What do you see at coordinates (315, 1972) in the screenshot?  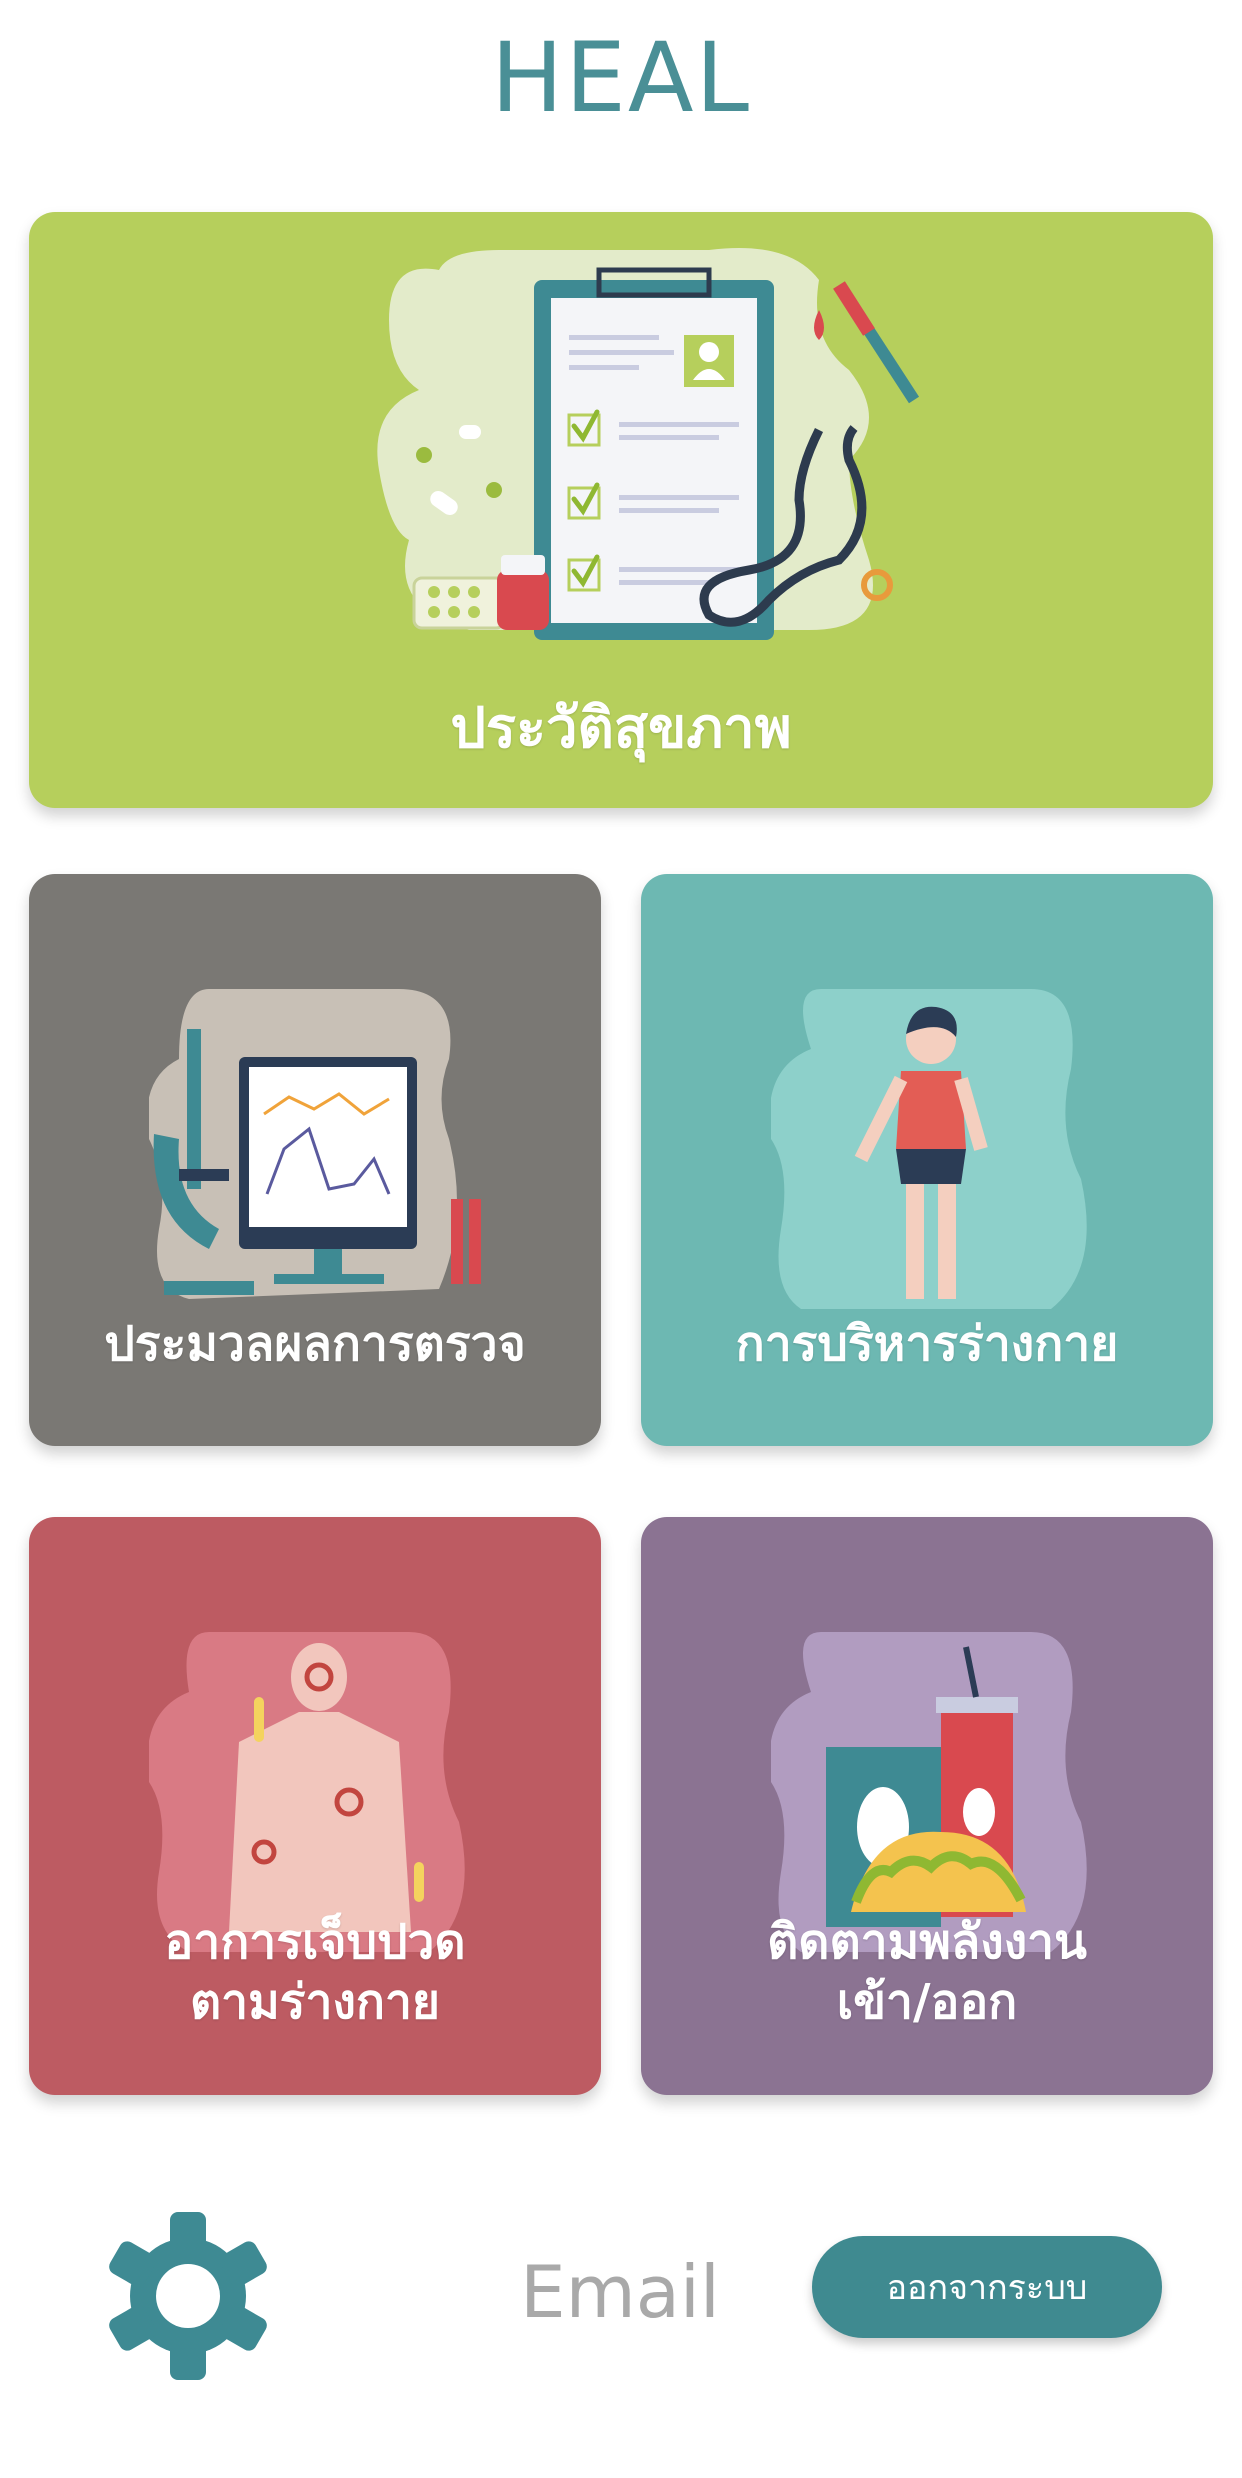 I see `pain-symptoms-label: อาการเจ็บปวด ตามร่างกาย` at bounding box center [315, 1972].